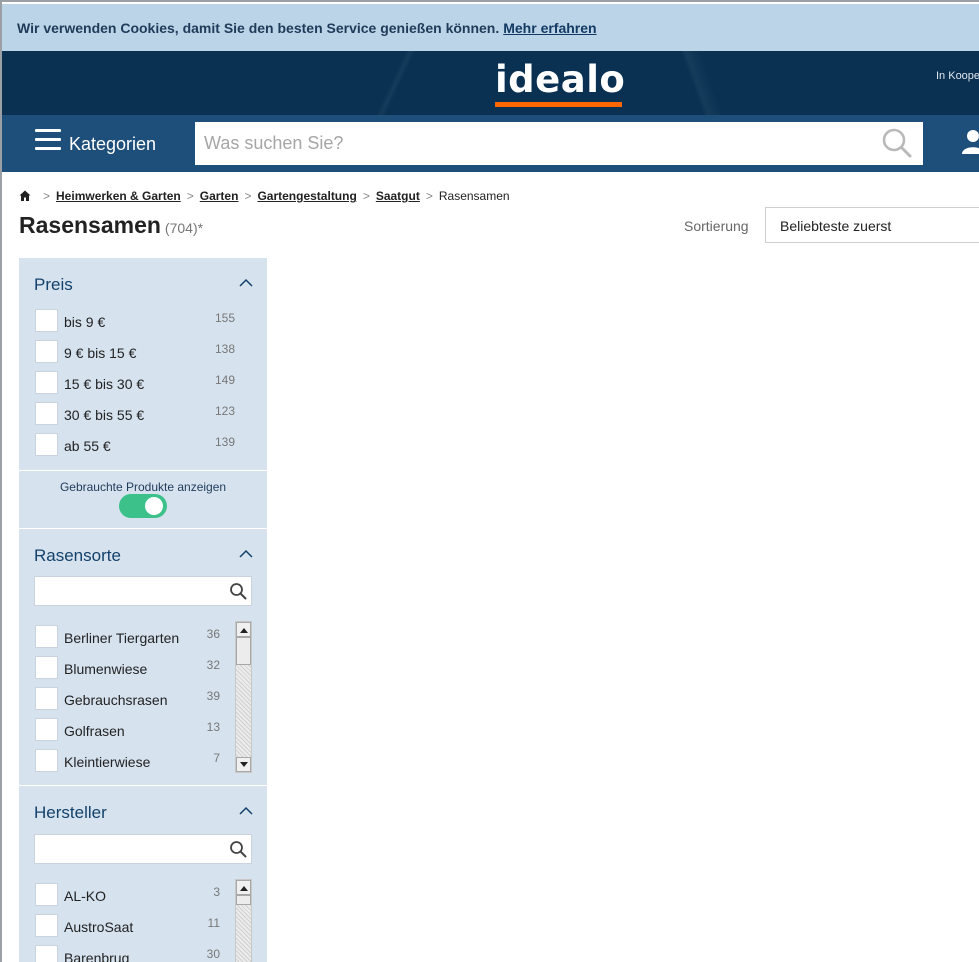  Describe the element at coordinates (872, 225) in the screenshot. I see `sort-select: Beliebteste zuerst` at that location.